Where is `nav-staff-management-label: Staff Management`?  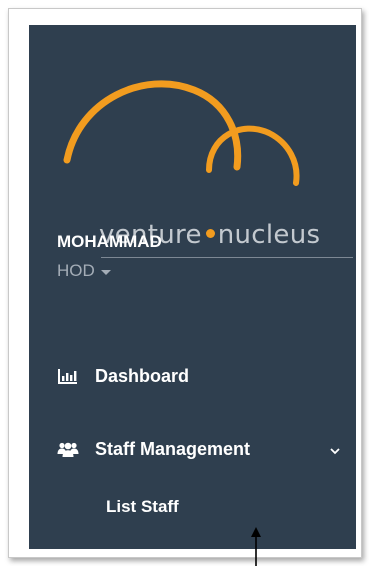 nav-staff-management-label: Staff Management is located at coordinates (173, 448).